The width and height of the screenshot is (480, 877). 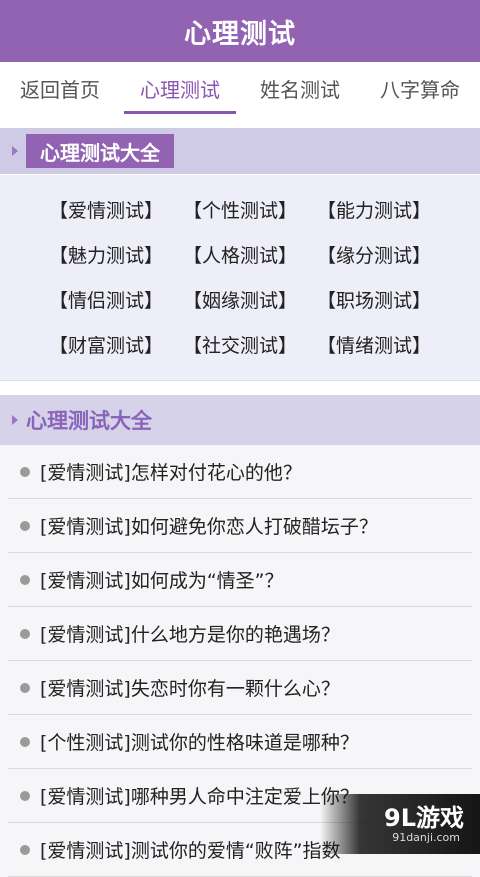 I want to click on category-emotion: 【情绪测试】, so click(x=374, y=344).